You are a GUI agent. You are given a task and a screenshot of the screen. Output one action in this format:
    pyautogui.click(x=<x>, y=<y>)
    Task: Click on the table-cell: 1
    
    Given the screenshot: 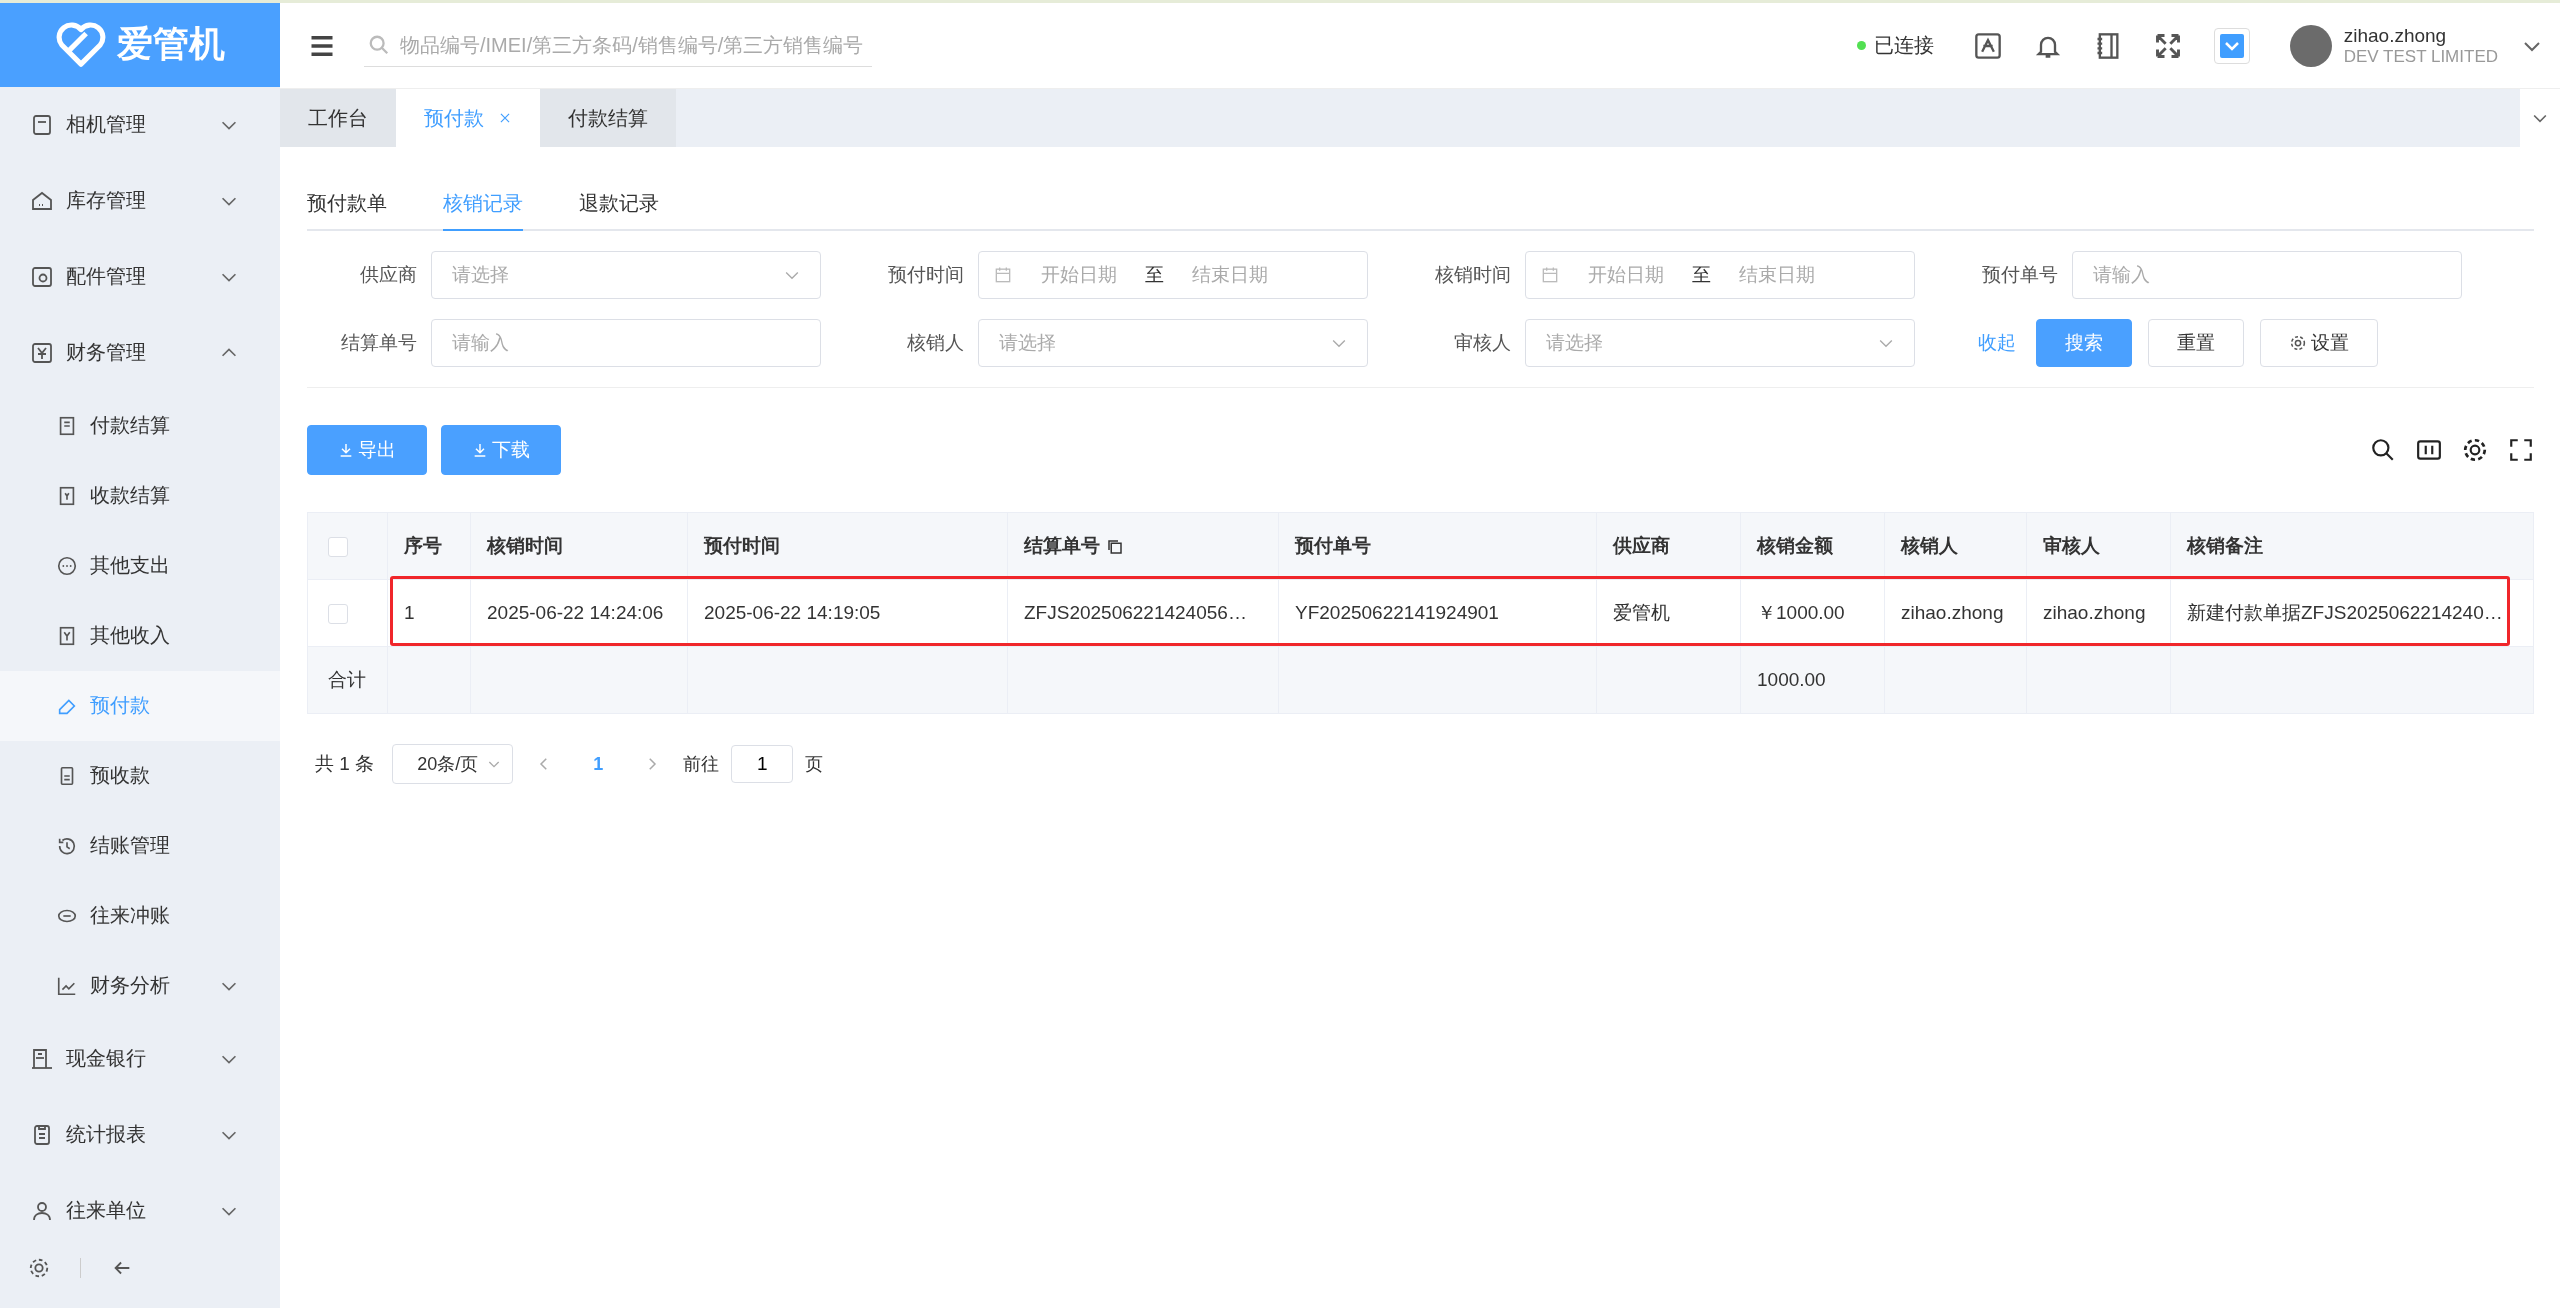 What is the action you would take?
    pyautogui.click(x=409, y=612)
    